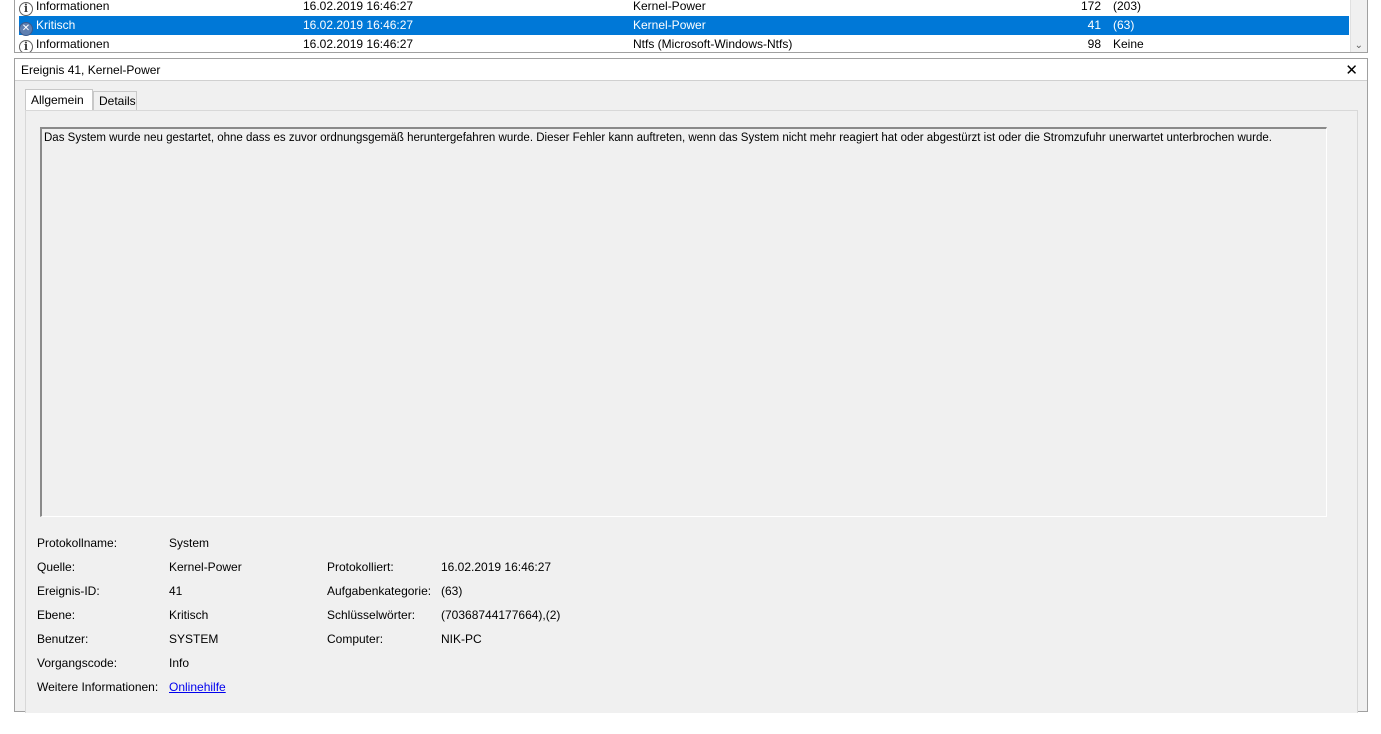 This screenshot has width=1381, height=734. I want to click on user-label: Benutzer:, so click(63, 639).